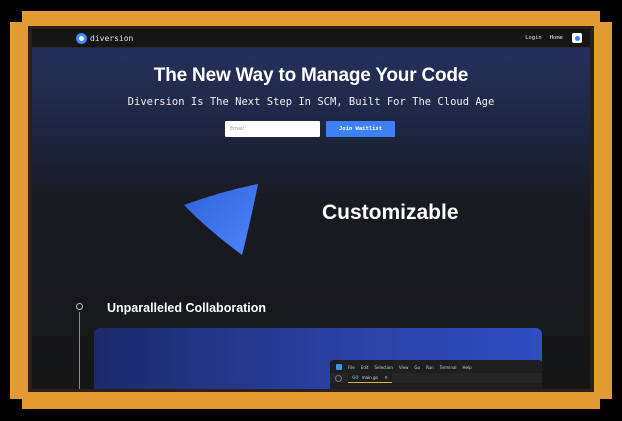 This screenshot has width=622, height=421. What do you see at coordinates (311, 38) in the screenshot?
I see `top-navbar: diversion Login Home` at bounding box center [311, 38].